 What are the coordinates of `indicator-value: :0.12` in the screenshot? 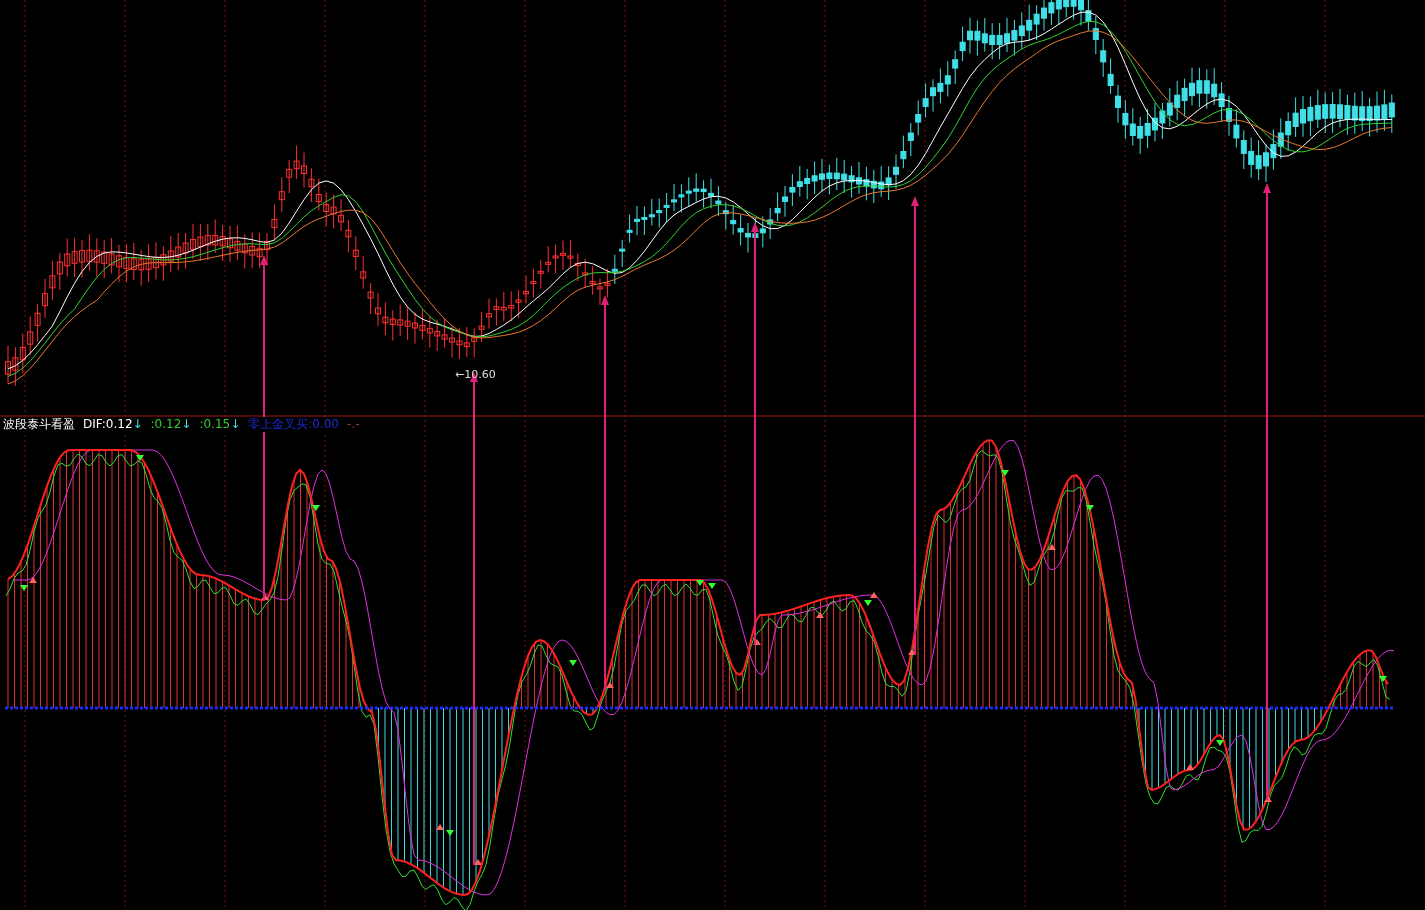 It's located at (166, 424).